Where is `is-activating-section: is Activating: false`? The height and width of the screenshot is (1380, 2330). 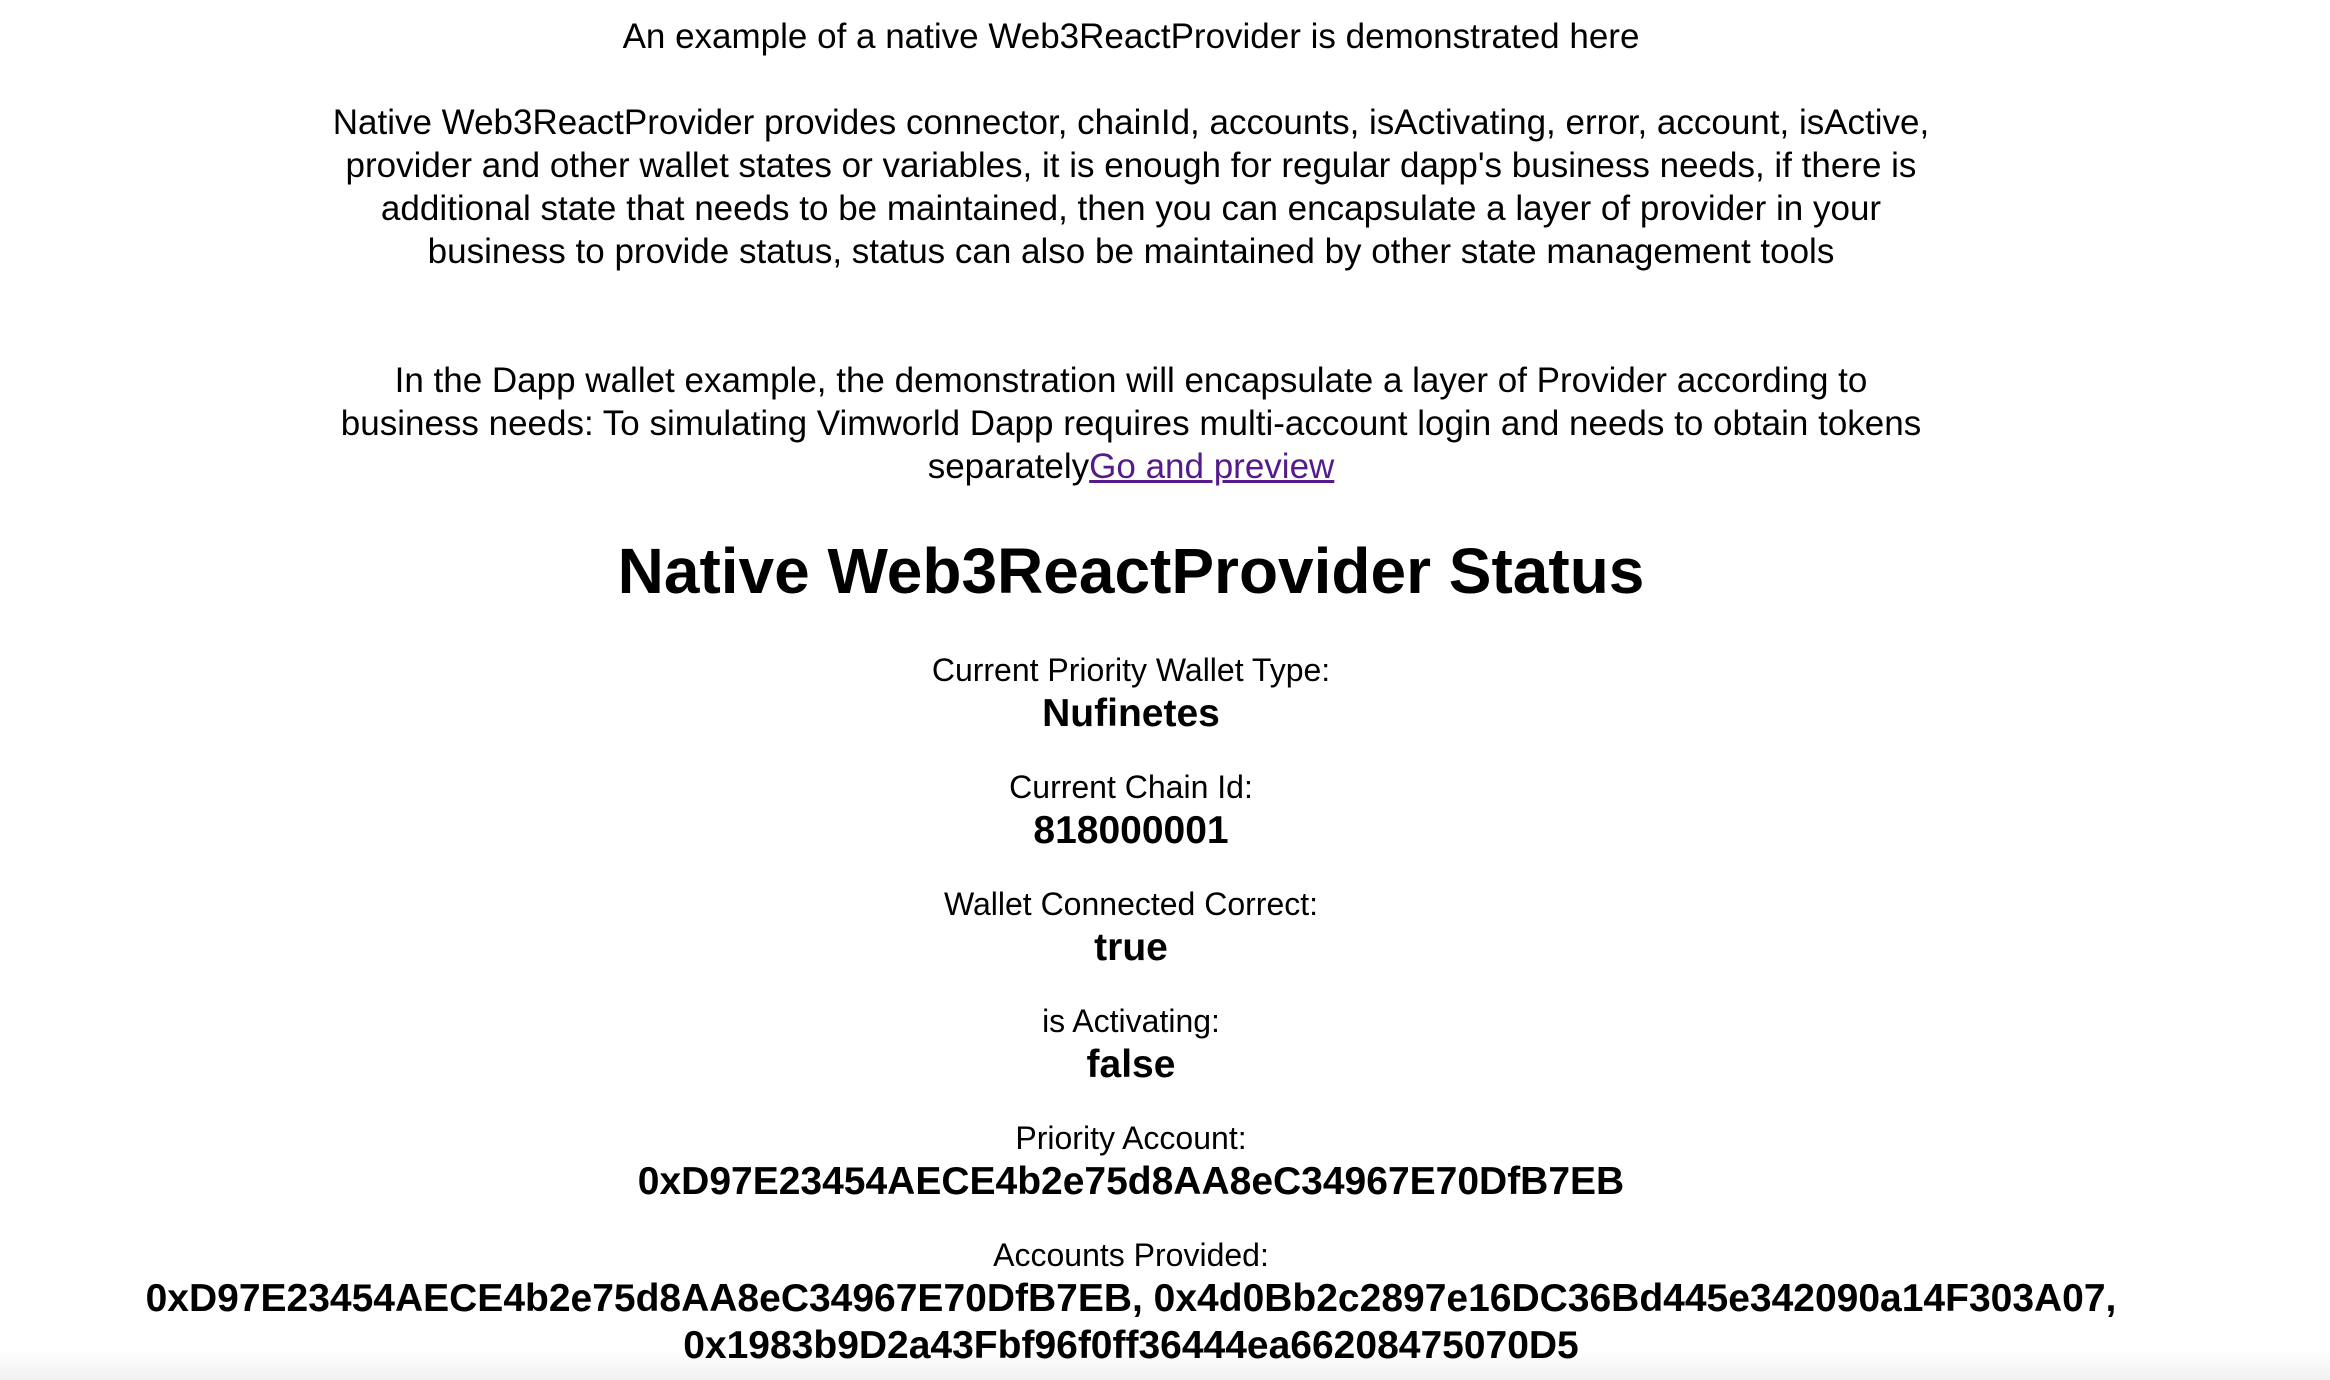
is-activating-section: is Activating: false is located at coordinates (1131, 1044).